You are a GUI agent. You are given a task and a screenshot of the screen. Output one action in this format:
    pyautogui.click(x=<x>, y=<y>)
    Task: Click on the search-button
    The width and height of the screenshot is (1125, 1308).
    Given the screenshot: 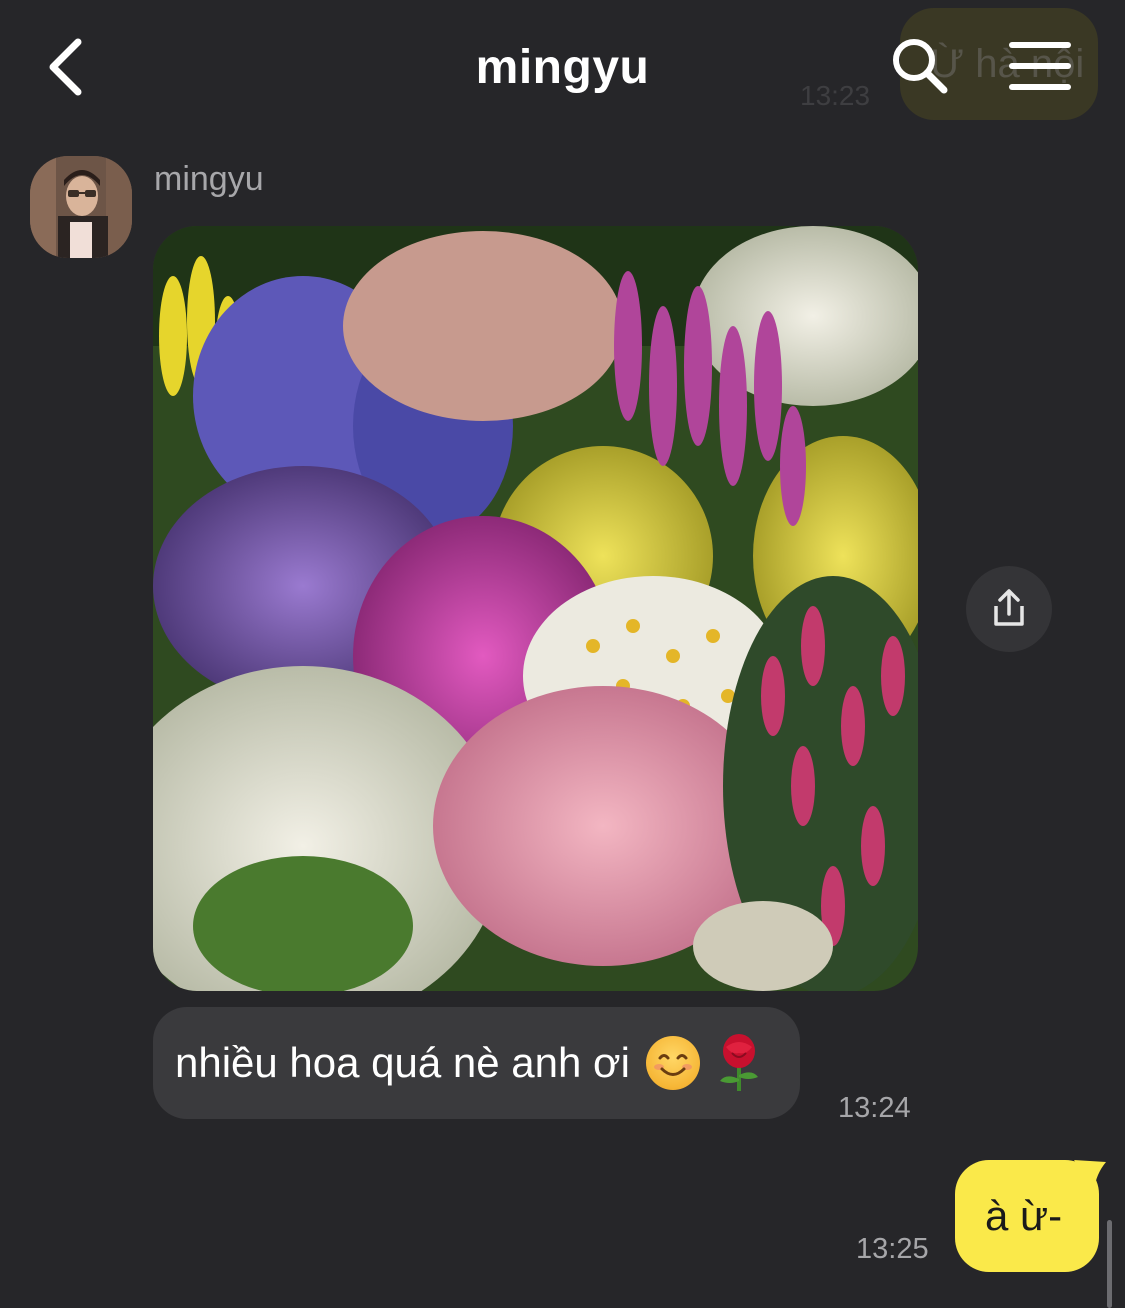 What is the action you would take?
    pyautogui.click(x=920, y=66)
    